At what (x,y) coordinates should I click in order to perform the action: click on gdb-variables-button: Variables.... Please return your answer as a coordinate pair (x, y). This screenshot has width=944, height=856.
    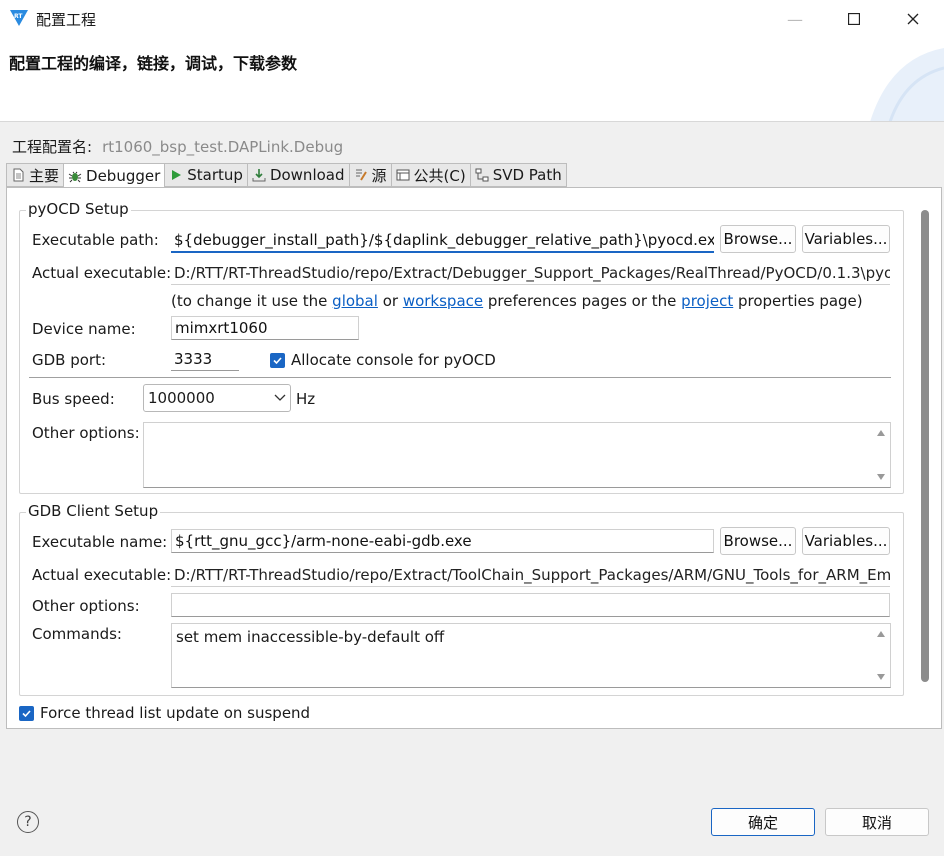
    Looking at the image, I should click on (846, 541).